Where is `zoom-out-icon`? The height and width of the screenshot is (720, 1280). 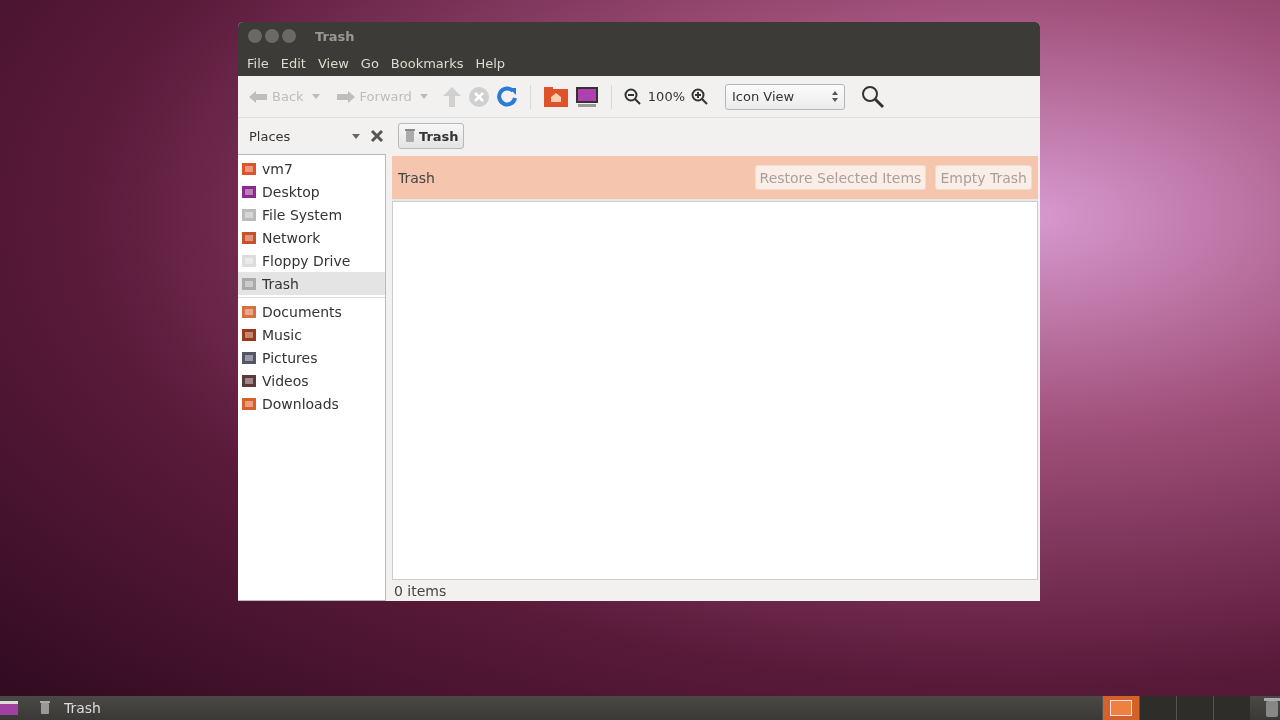 zoom-out-icon is located at coordinates (632, 96).